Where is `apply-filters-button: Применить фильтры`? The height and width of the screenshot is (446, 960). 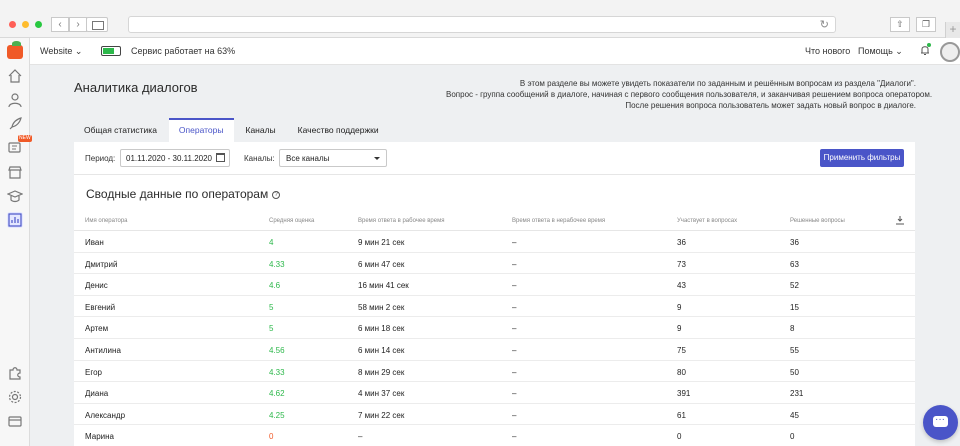 apply-filters-button: Применить фильтры is located at coordinates (862, 158).